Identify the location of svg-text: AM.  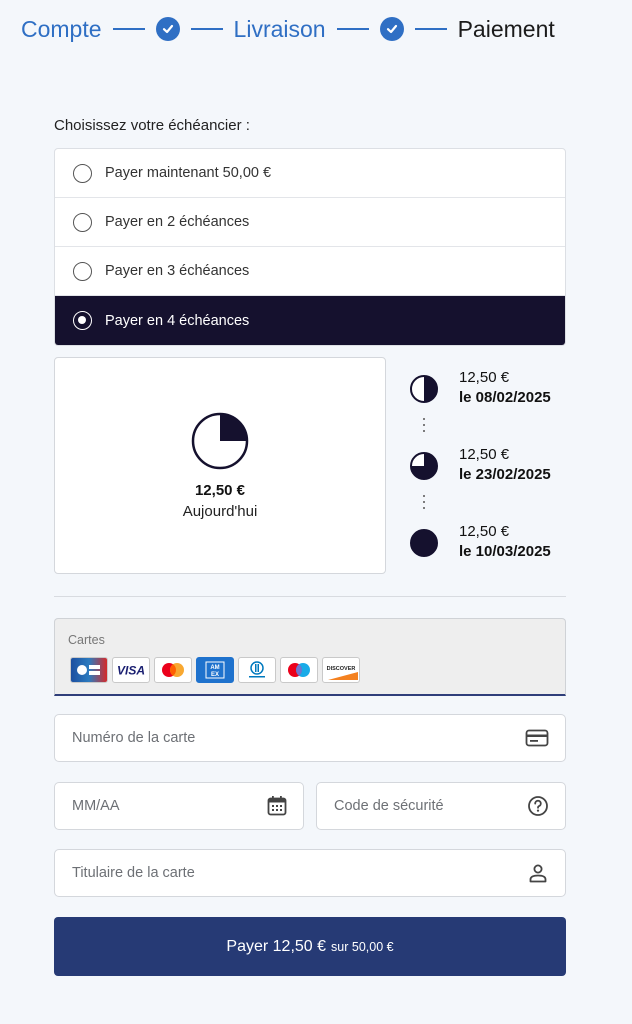
(214, 668).